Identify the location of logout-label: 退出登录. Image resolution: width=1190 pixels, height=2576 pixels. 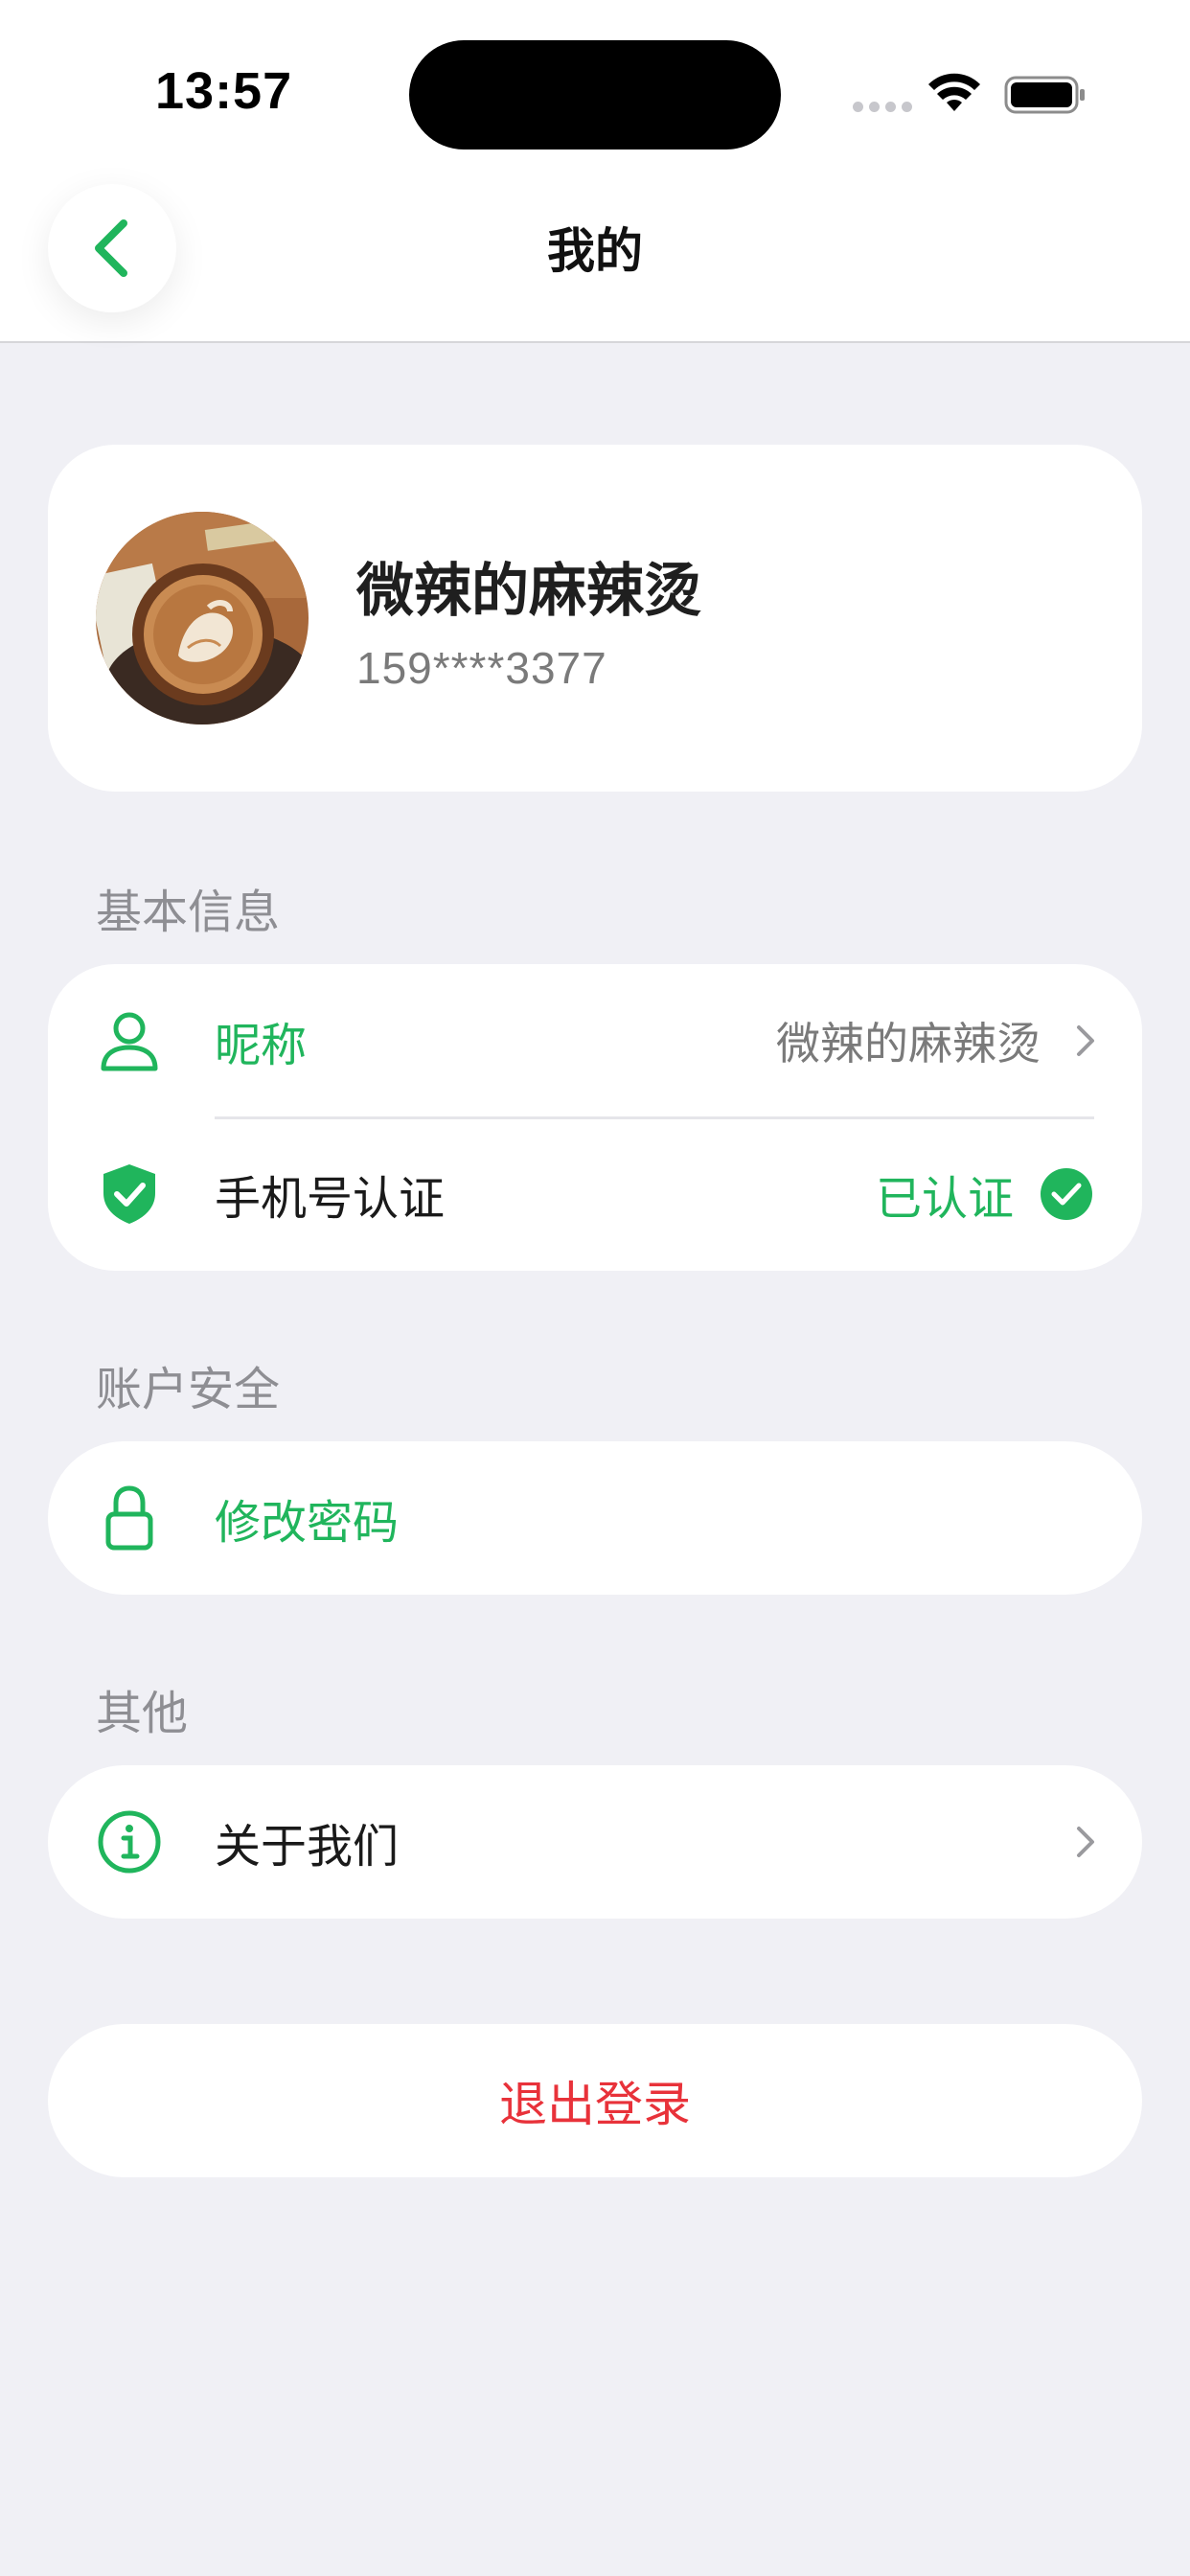
(595, 2104).